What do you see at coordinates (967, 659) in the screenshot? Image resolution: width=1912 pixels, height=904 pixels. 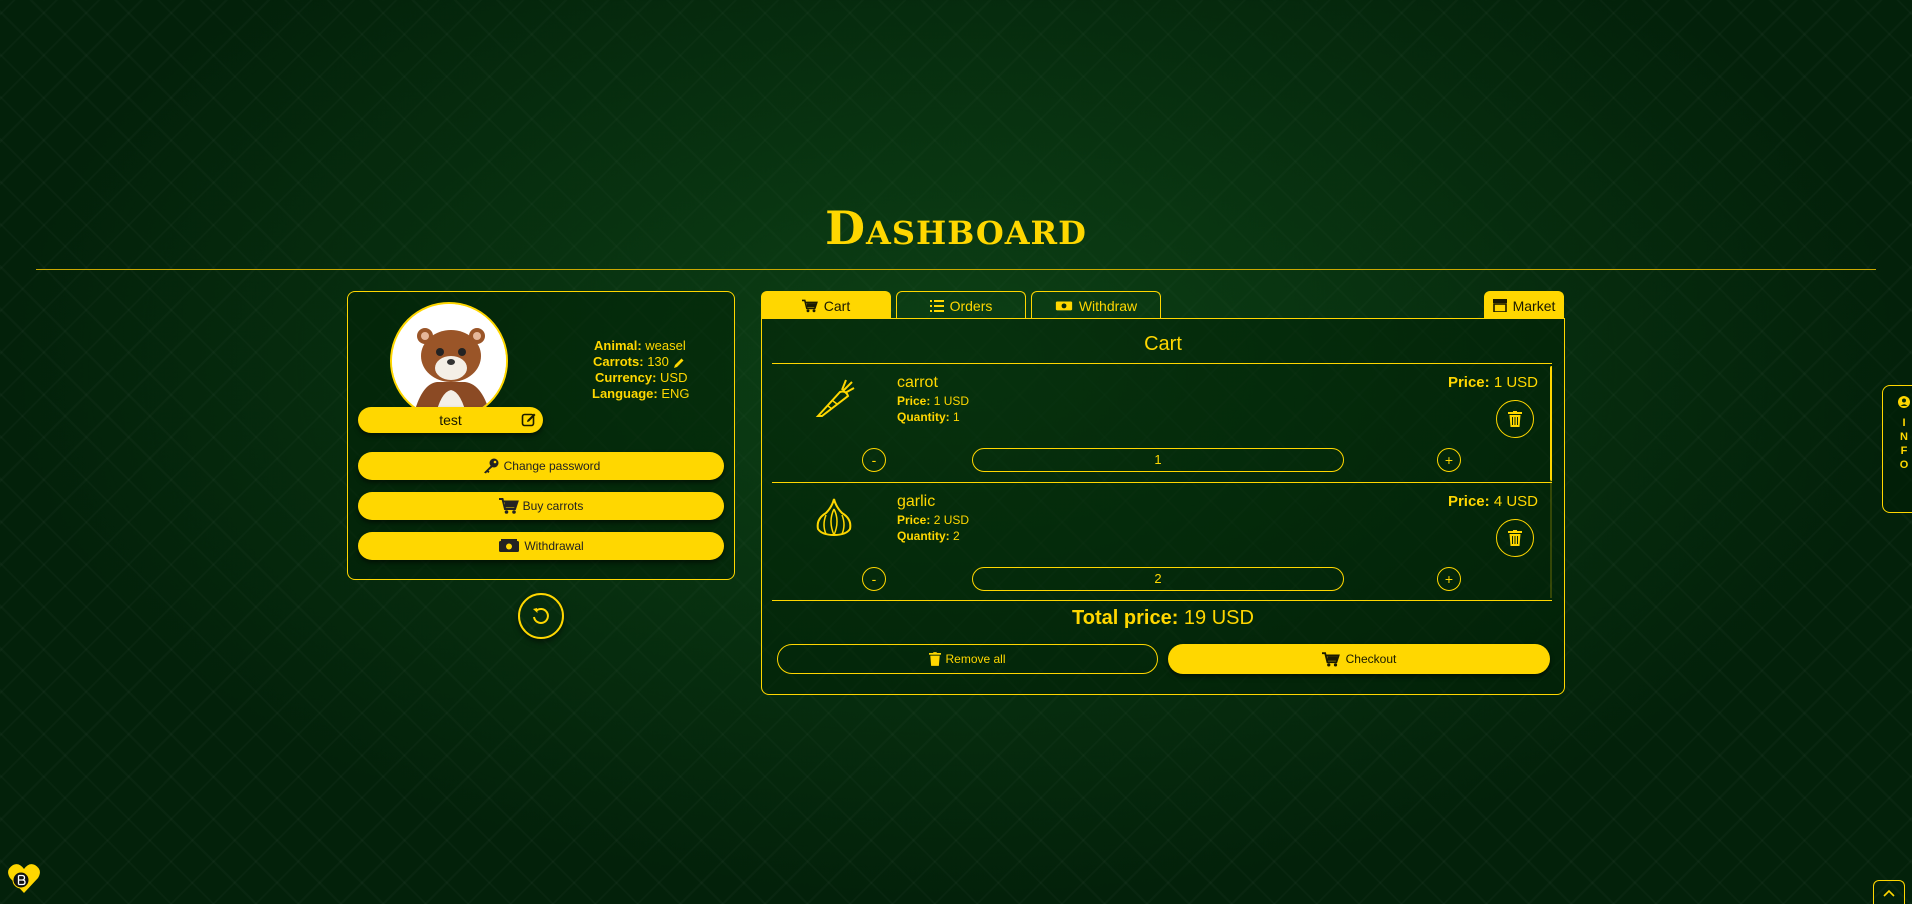 I see `remove-all-button: Remove all` at bounding box center [967, 659].